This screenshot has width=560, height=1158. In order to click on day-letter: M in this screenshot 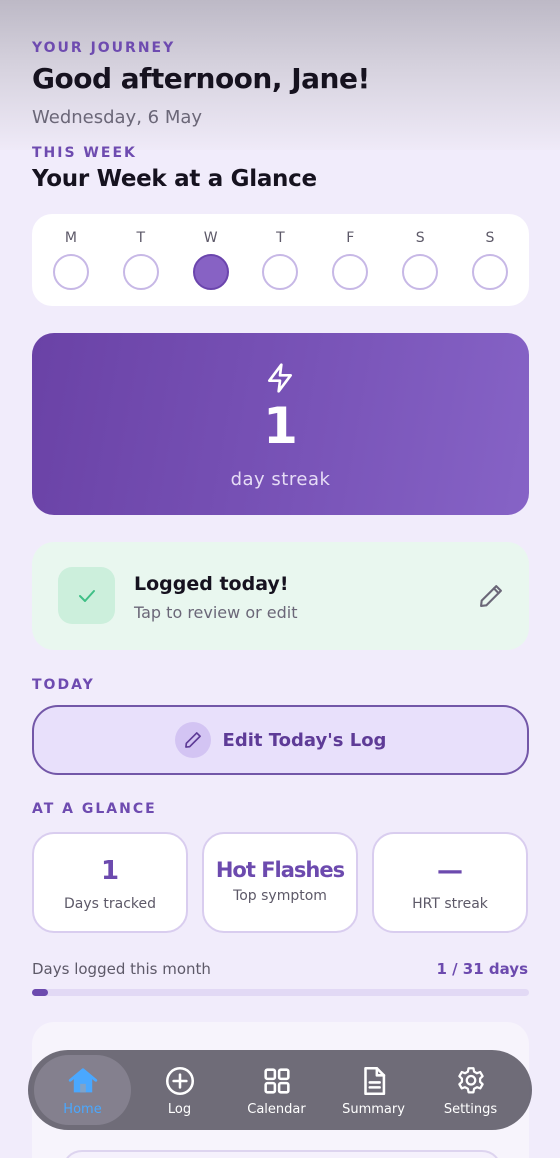, I will do `click(70, 238)`.